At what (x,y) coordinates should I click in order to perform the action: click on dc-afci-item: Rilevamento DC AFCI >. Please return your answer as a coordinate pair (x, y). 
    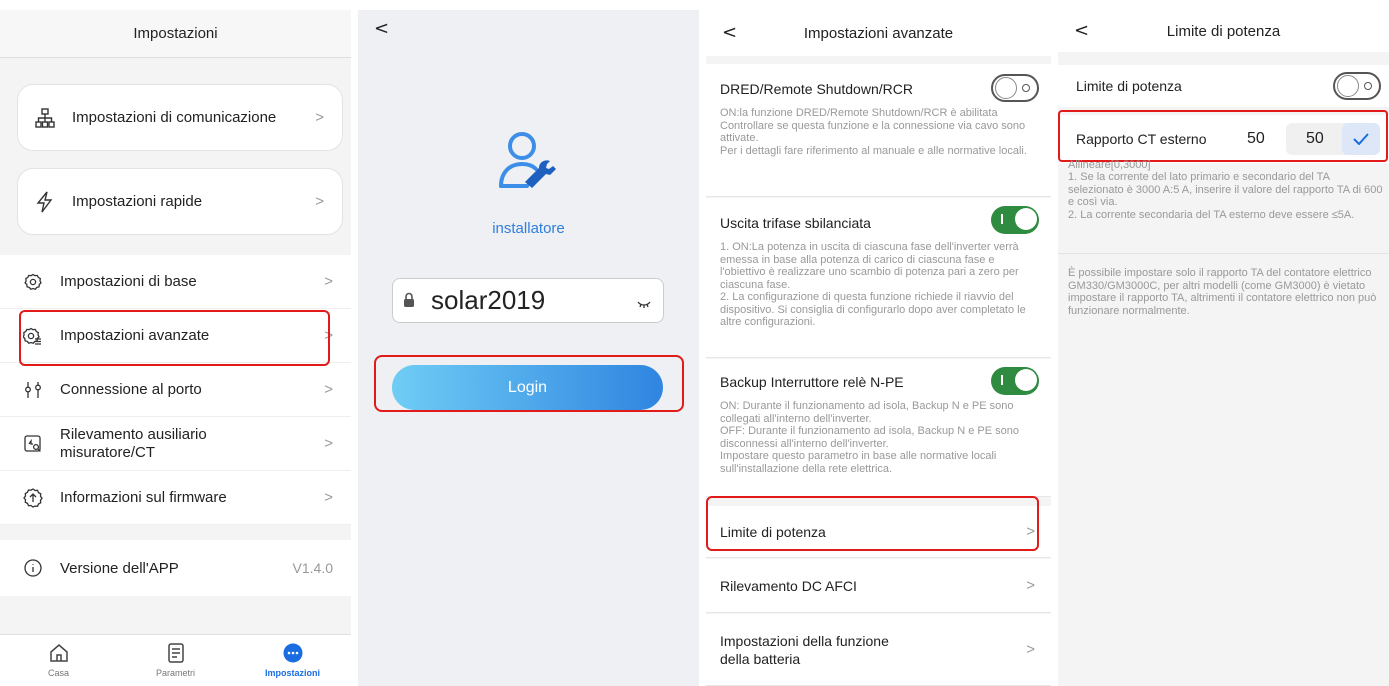
    Looking at the image, I should click on (878, 586).